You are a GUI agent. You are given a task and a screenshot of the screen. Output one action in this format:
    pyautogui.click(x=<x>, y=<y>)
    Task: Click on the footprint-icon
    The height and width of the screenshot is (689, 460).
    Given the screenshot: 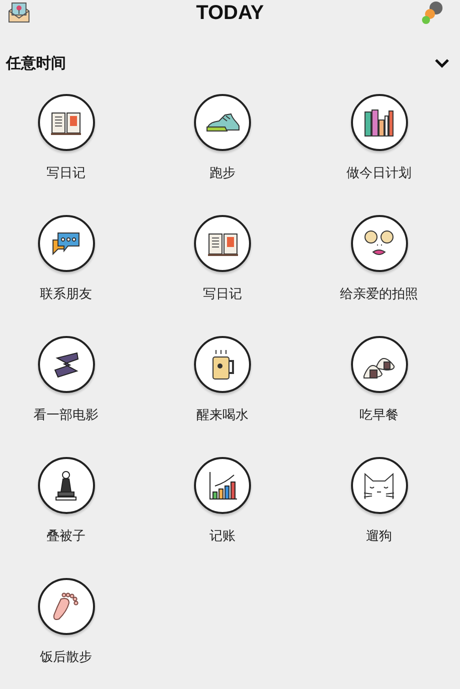 What is the action you would take?
    pyautogui.click(x=66, y=606)
    